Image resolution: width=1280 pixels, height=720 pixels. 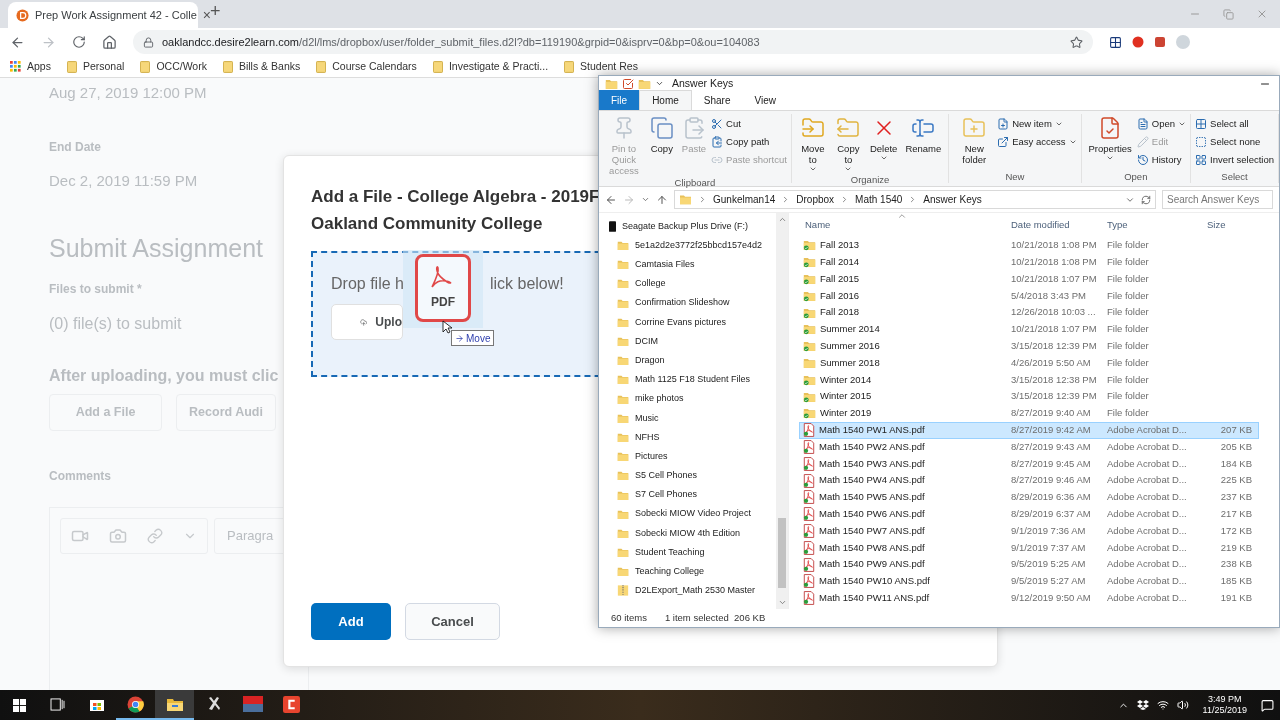 I want to click on ribbon-button: Easy access, so click(x=1037, y=142).